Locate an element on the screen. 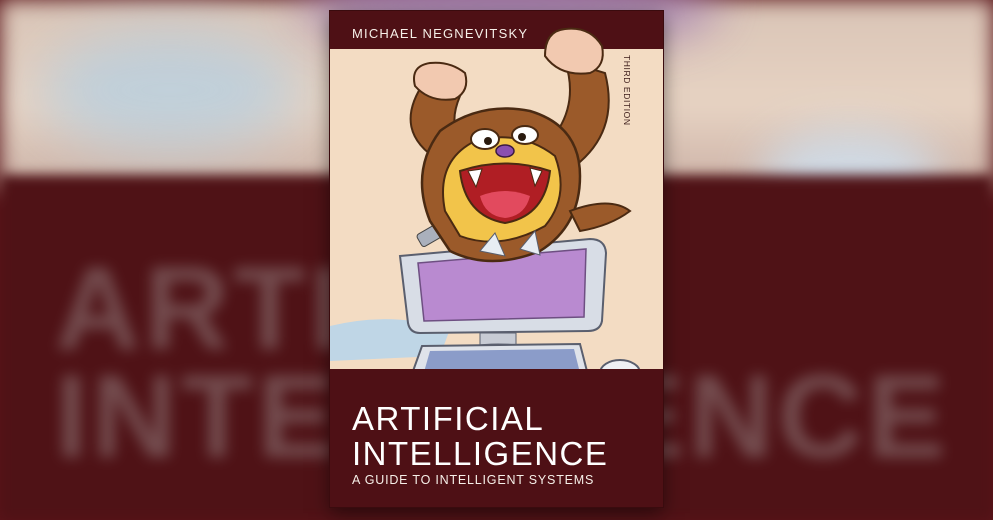  background-cloud-blur is located at coordinates (170, 90).